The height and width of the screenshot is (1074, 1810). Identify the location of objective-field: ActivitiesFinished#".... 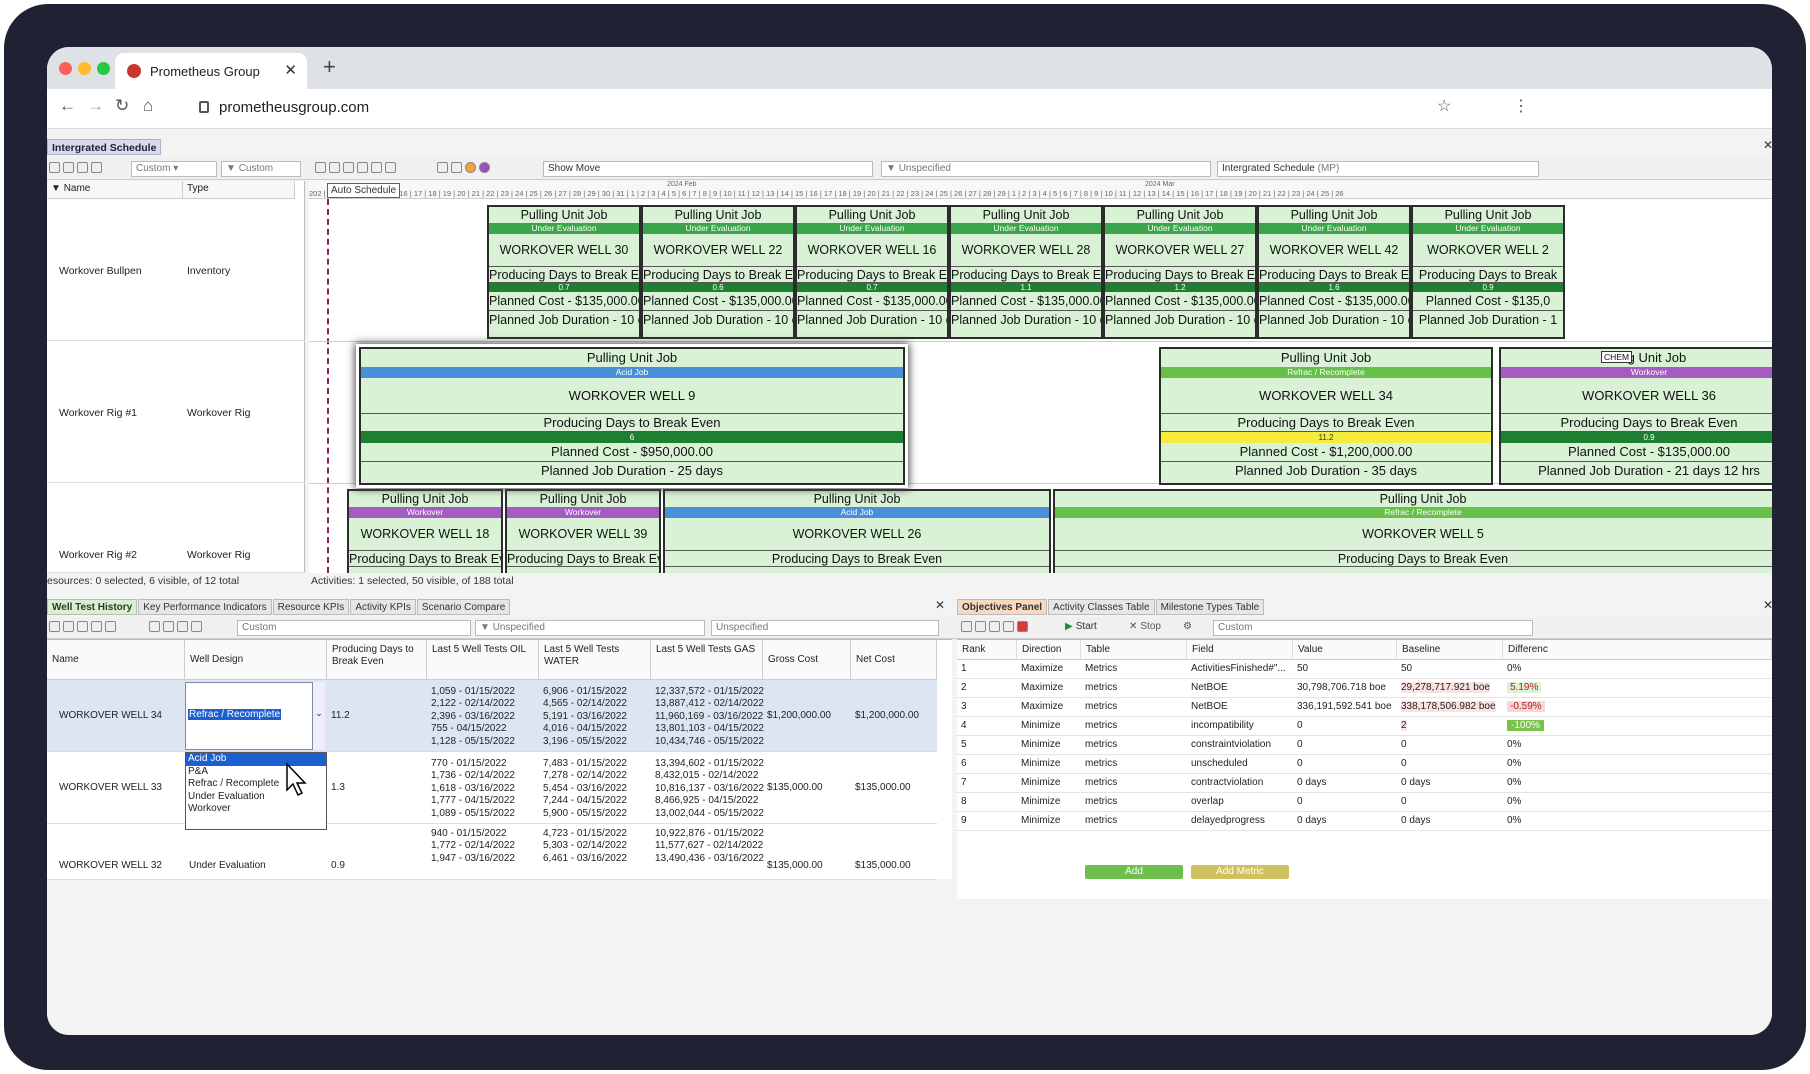
(1238, 668).